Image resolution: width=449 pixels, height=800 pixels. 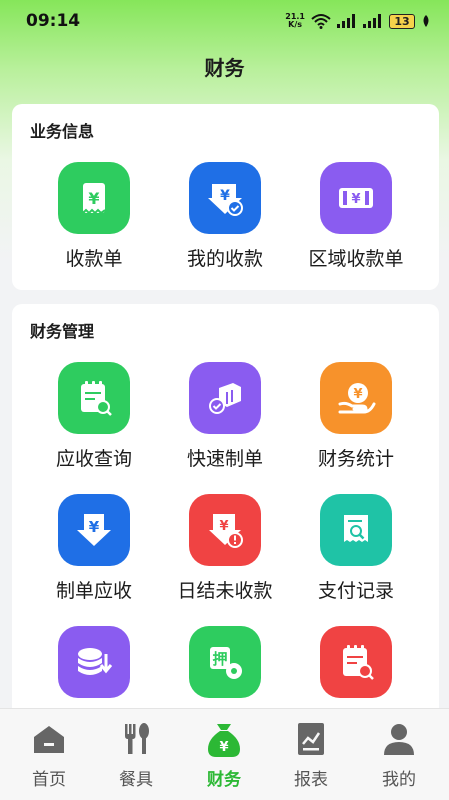 What do you see at coordinates (224, 259) in the screenshot?
I see `tile-label: 我的收款` at bounding box center [224, 259].